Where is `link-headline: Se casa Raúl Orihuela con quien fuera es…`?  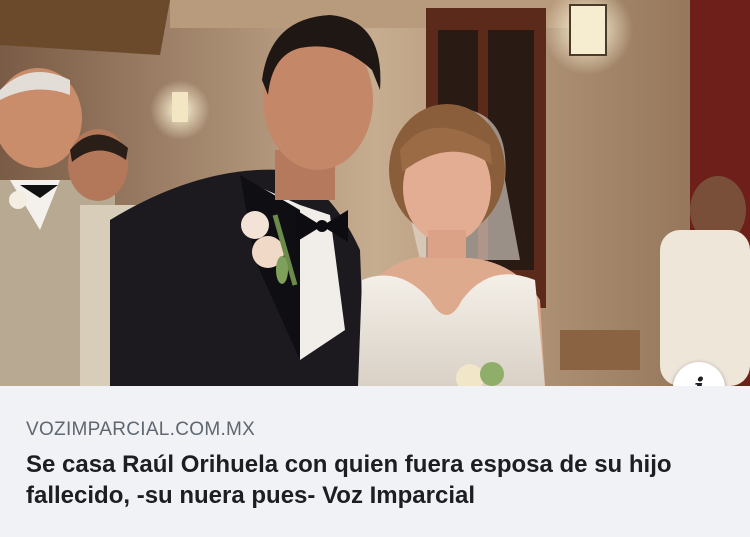
link-headline: Se casa Raúl Orihuela con quien fuera es… is located at coordinates (376, 480).